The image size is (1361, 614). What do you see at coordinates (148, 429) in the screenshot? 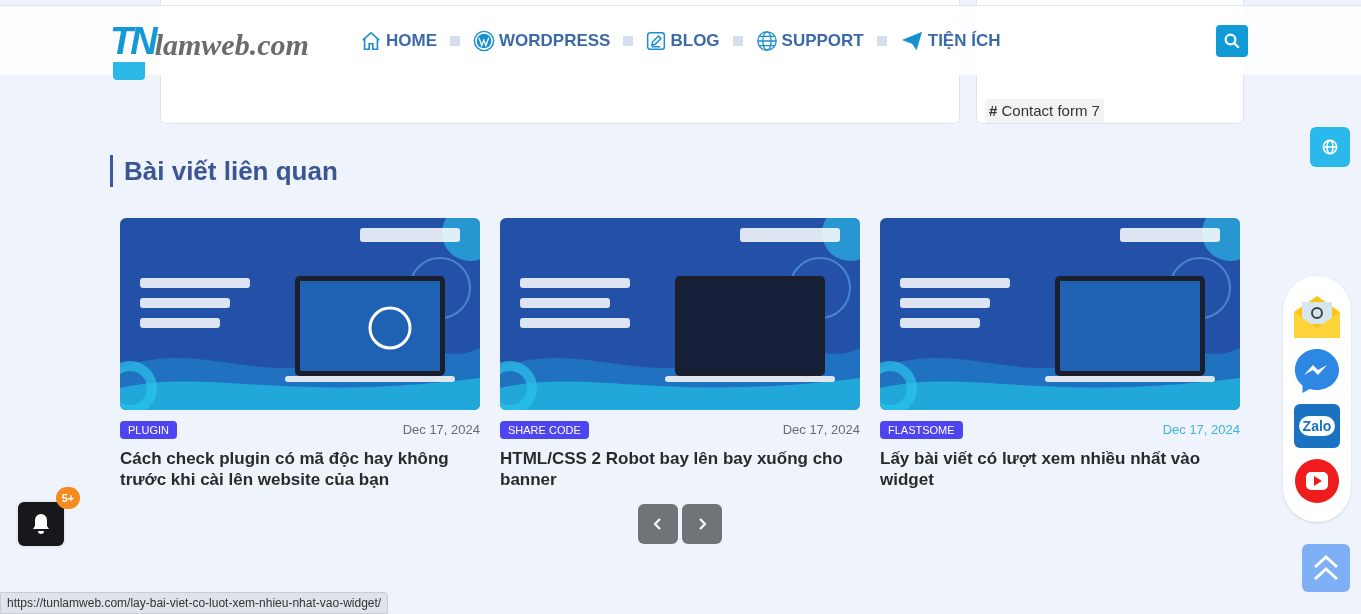
I see `category-badge: PLUGIN` at bounding box center [148, 429].